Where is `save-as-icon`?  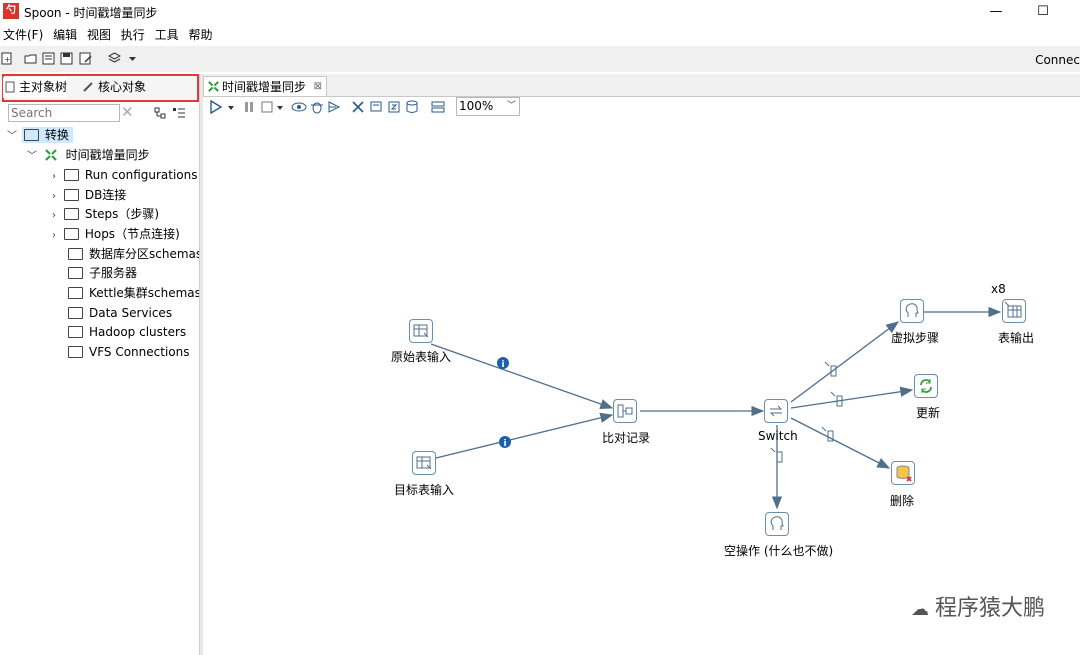 save-as-icon is located at coordinates (85, 58).